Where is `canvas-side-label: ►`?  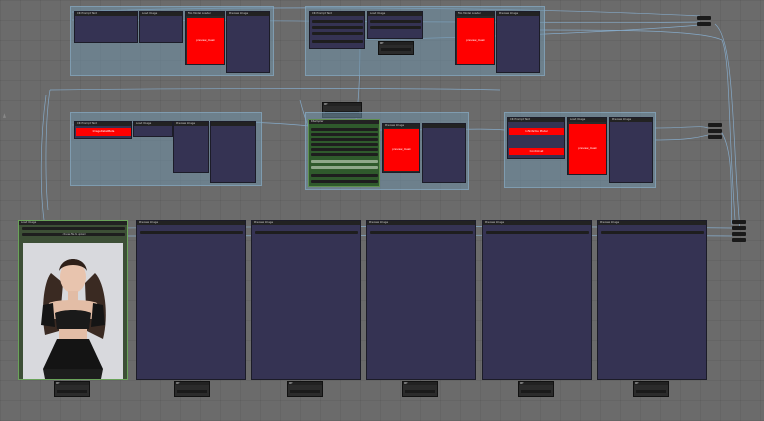
canvas-side-label: ► is located at coordinates (4, 115).